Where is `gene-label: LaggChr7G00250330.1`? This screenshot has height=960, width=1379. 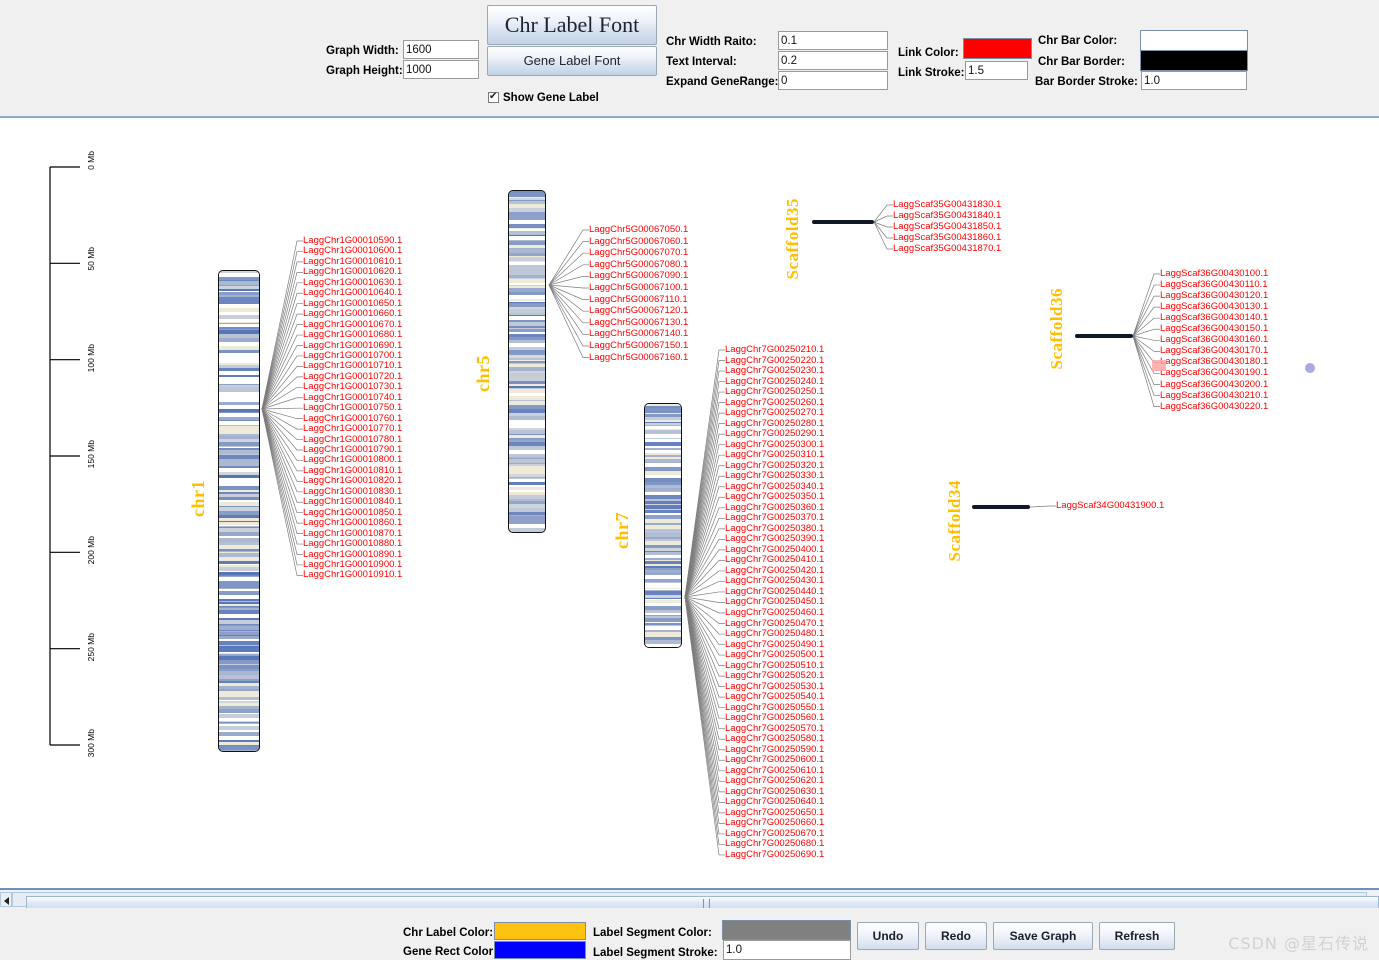
gene-label: LaggChr7G00250330.1 is located at coordinates (774, 476).